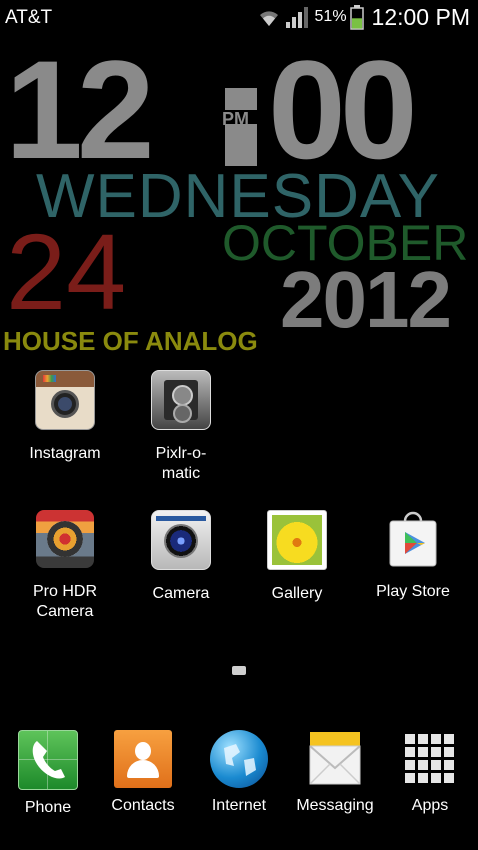 This screenshot has width=478, height=850. What do you see at coordinates (65, 453) in the screenshot?
I see `app-label: Instagram` at bounding box center [65, 453].